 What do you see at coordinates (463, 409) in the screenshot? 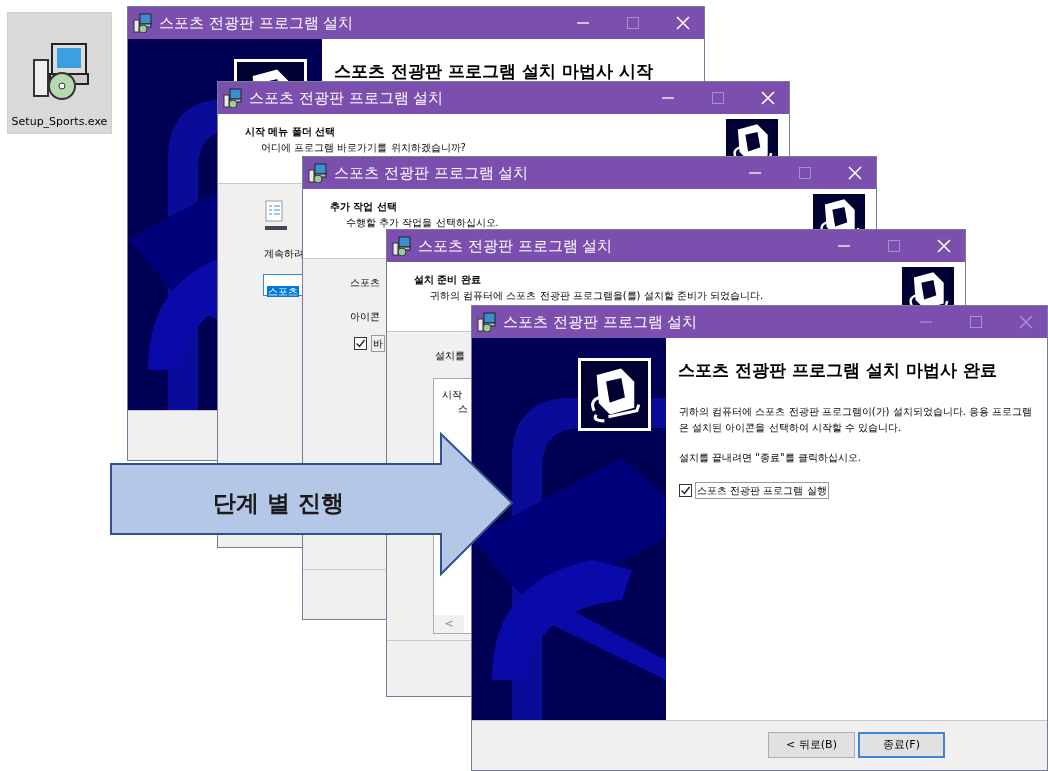
I see `summary-text: 스` at bounding box center [463, 409].